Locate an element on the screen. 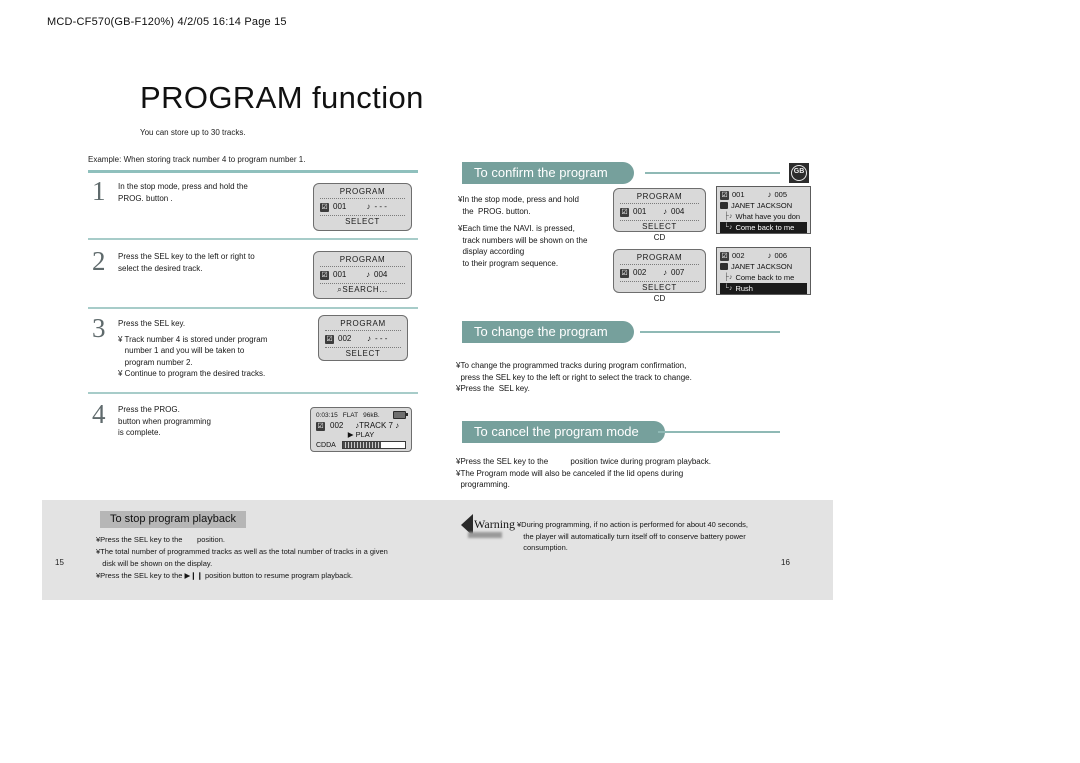 The width and height of the screenshot is (1080, 763). lcd-confirm-2-track: 007 is located at coordinates (678, 272).